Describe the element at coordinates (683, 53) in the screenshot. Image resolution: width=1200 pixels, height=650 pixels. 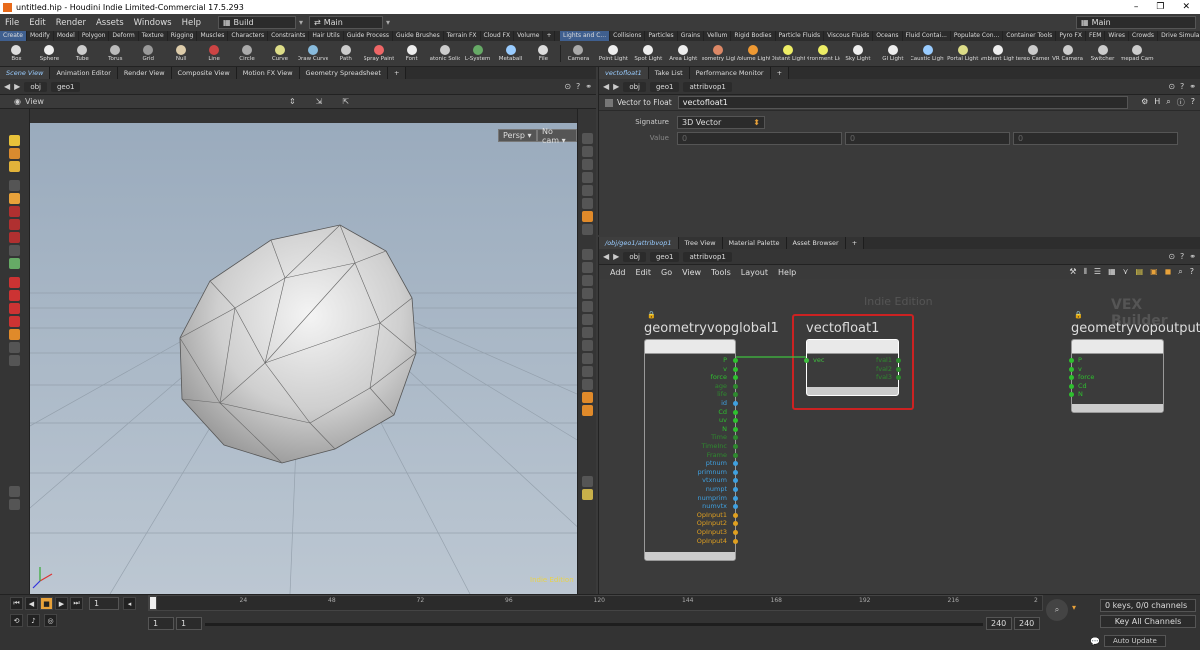
I see `tool-area-light: Area Light` at that location.